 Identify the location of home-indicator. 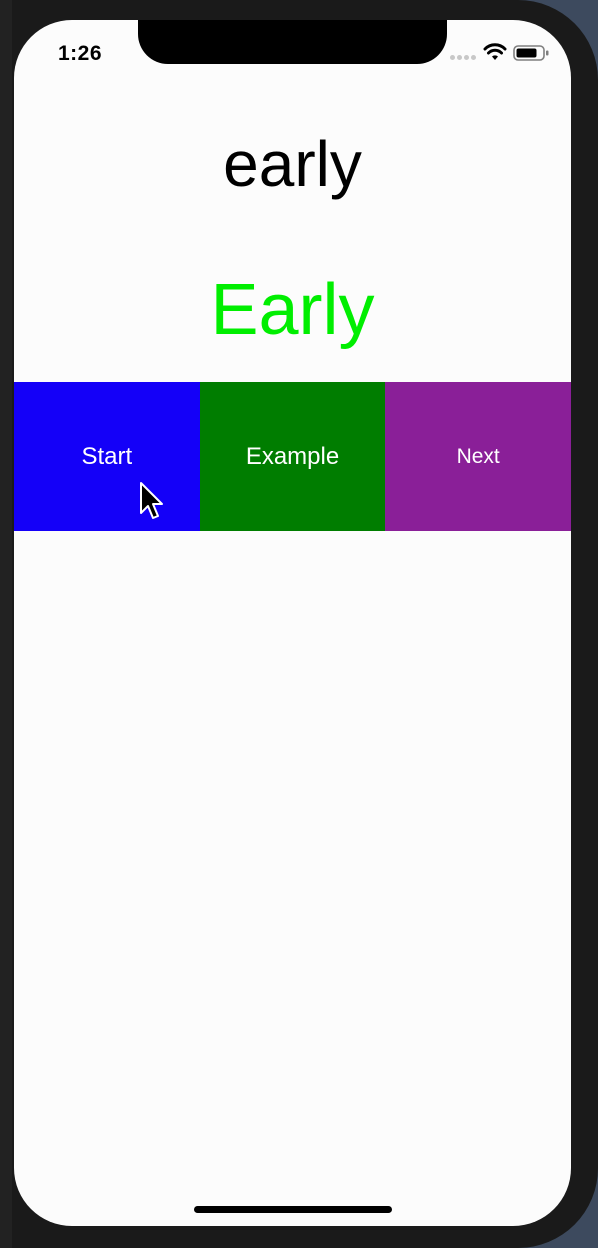
(293, 1209).